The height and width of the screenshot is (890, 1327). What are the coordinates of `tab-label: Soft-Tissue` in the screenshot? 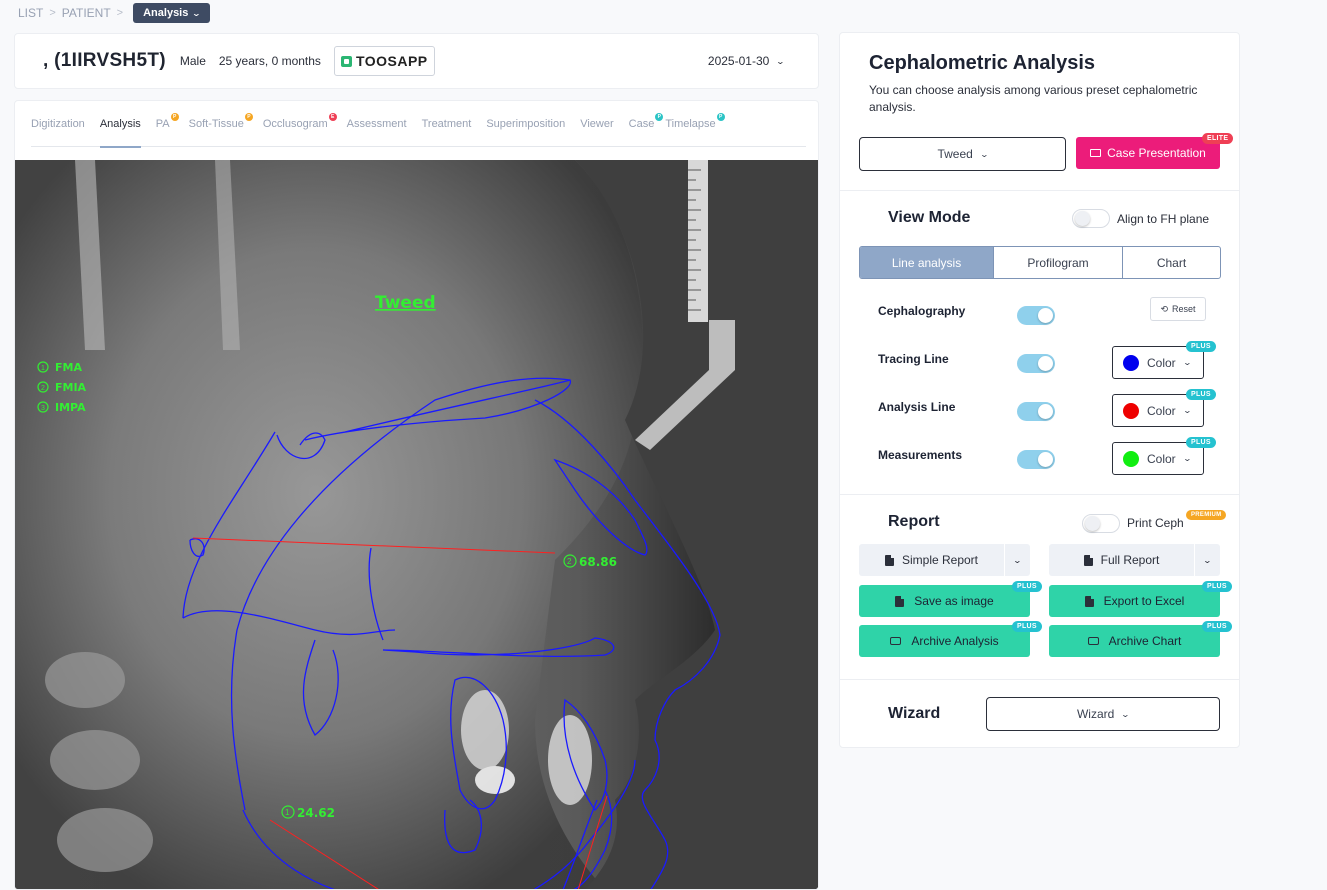 It's located at (216, 123).